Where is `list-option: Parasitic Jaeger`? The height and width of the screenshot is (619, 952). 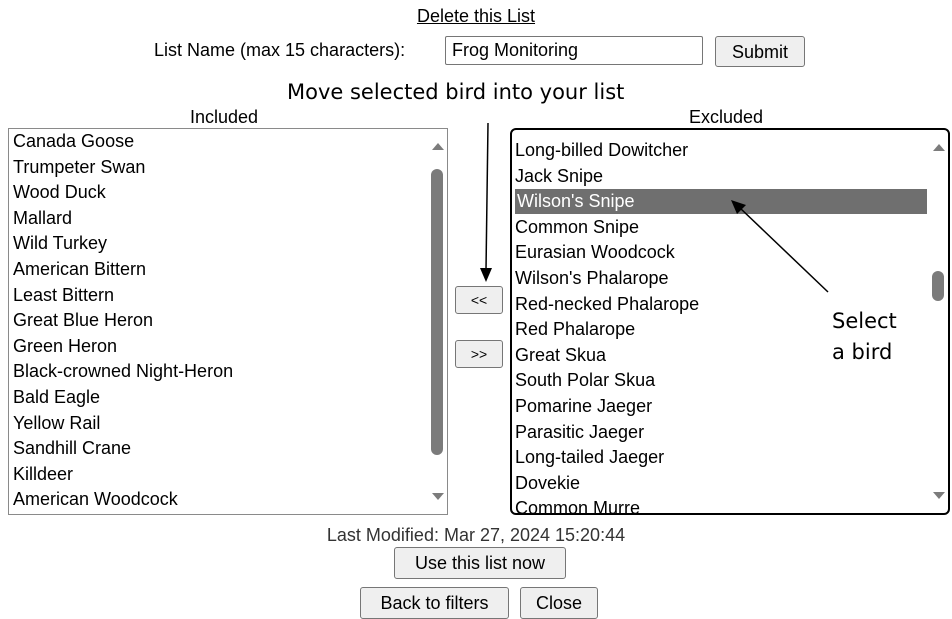
list-option: Parasitic Jaeger is located at coordinates (579, 432).